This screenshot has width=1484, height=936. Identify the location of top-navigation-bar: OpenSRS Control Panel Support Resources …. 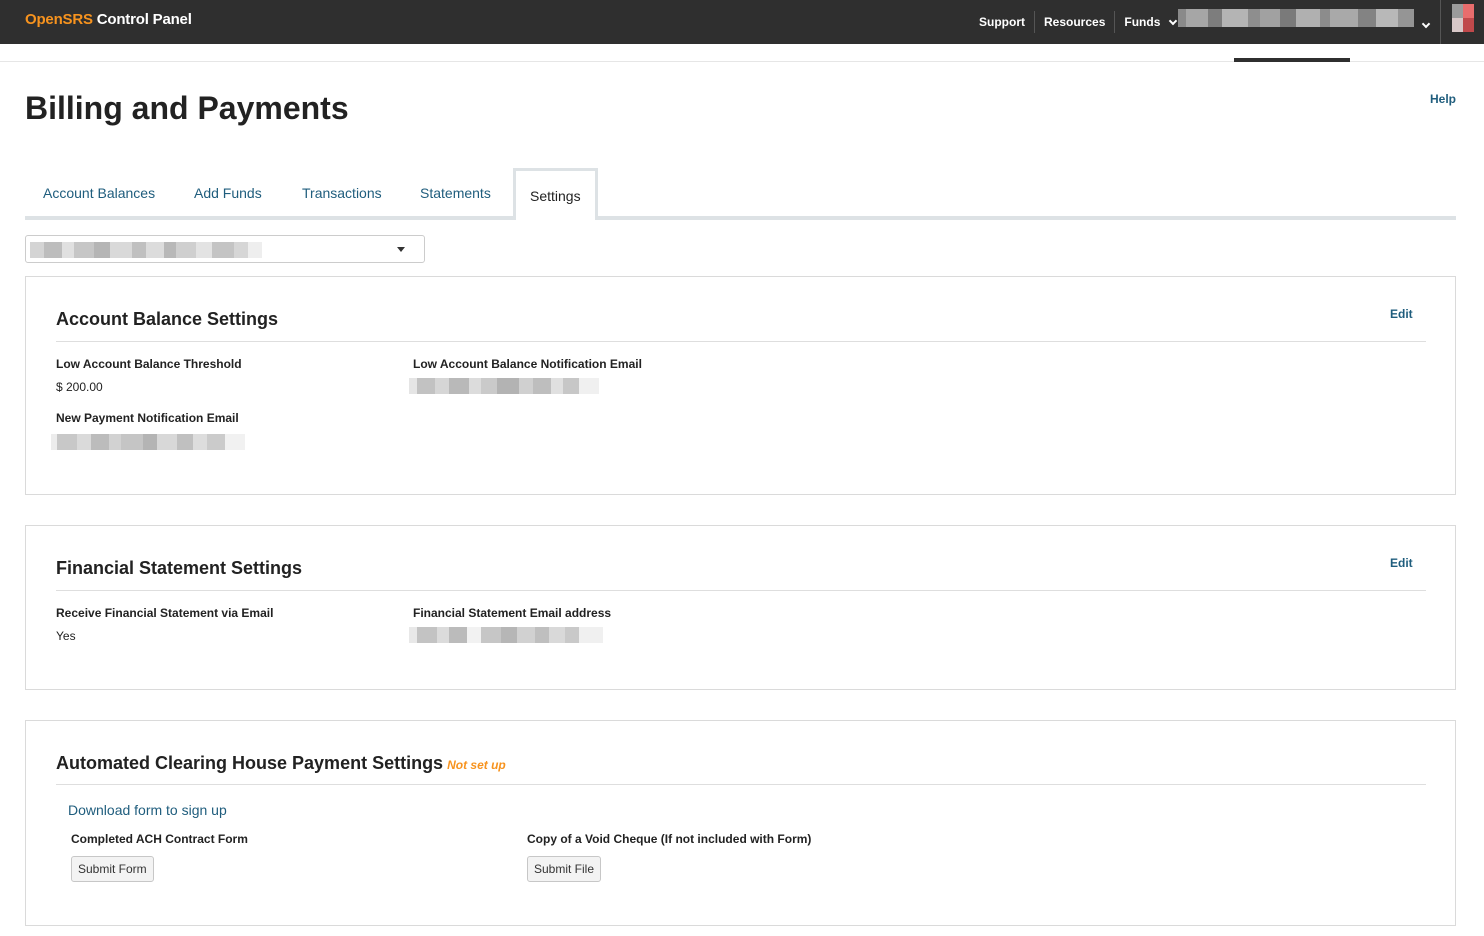
(742, 22).